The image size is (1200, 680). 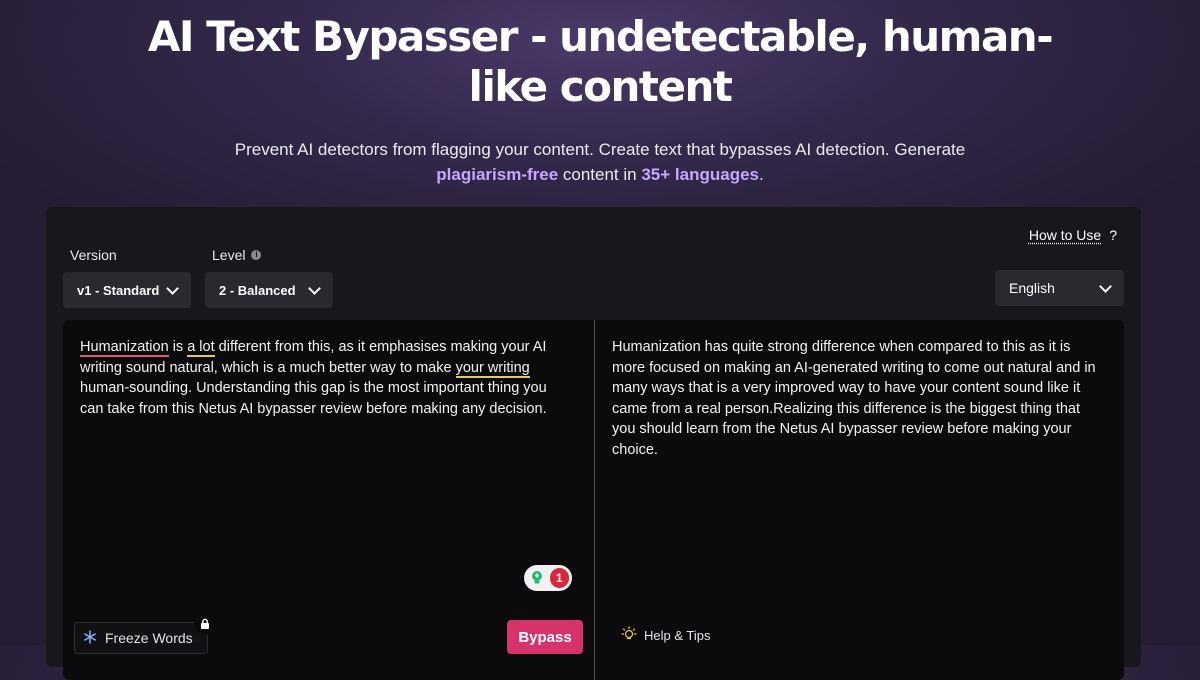 I want to click on level-label-group: Level i, so click(x=237, y=255).